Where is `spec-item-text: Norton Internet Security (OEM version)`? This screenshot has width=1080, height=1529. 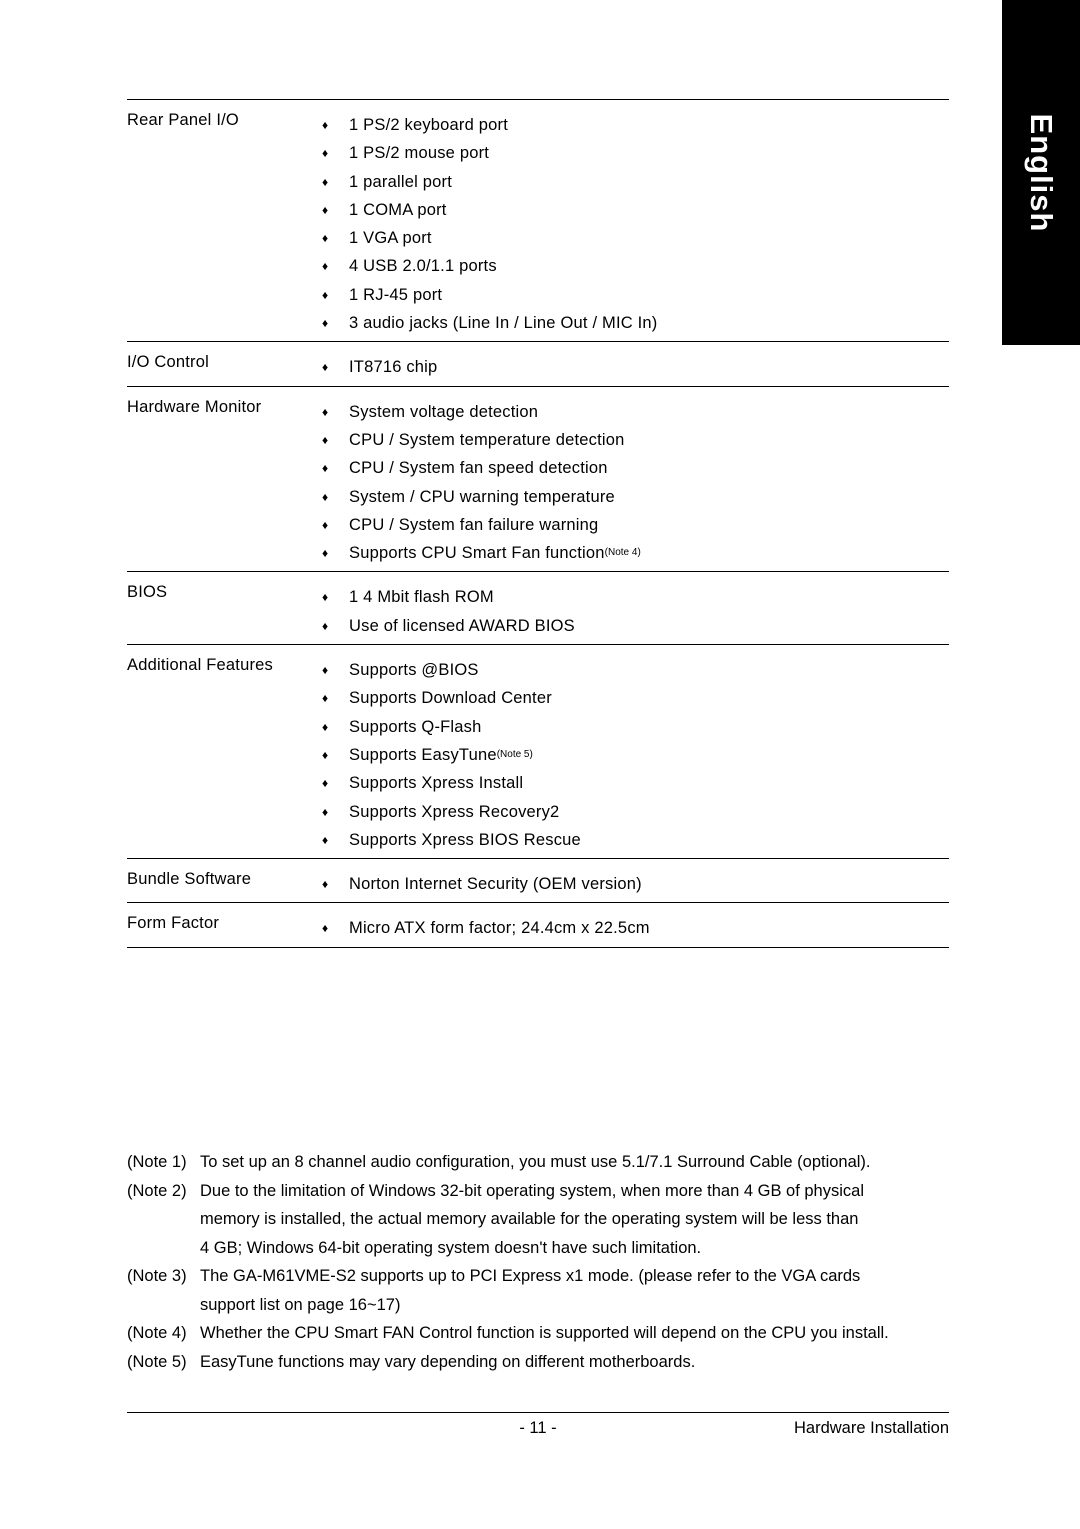 spec-item-text: Norton Internet Security (OEM version) is located at coordinates (495, 884).